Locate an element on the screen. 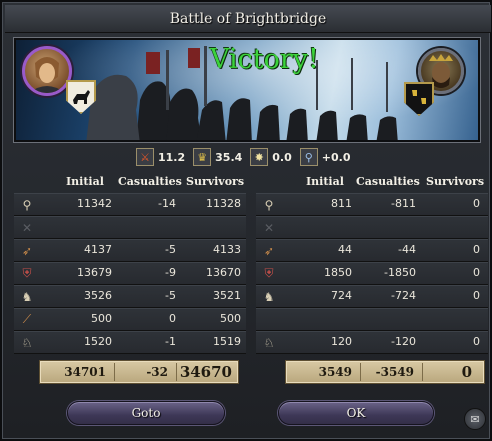 This screenshot has width=492, height=441. spear-icon is located at coordinates (269, 319).